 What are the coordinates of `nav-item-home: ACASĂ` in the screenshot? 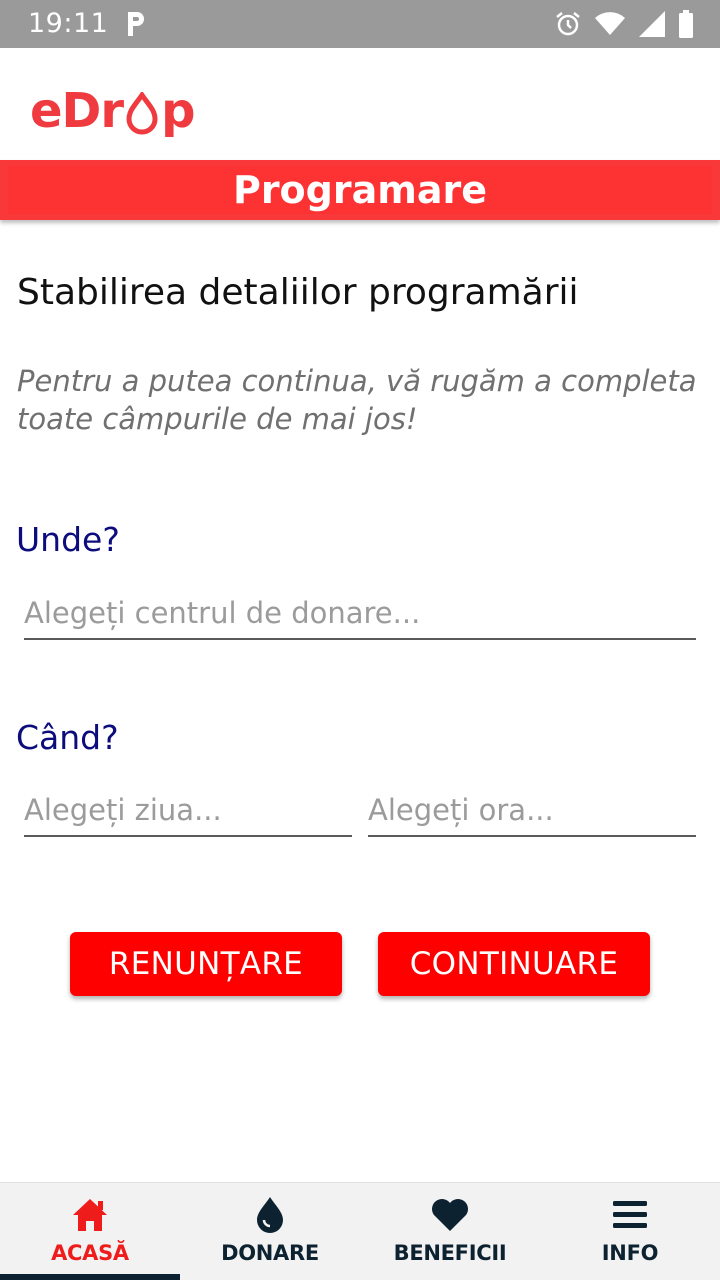 It's located at (90, 1231).